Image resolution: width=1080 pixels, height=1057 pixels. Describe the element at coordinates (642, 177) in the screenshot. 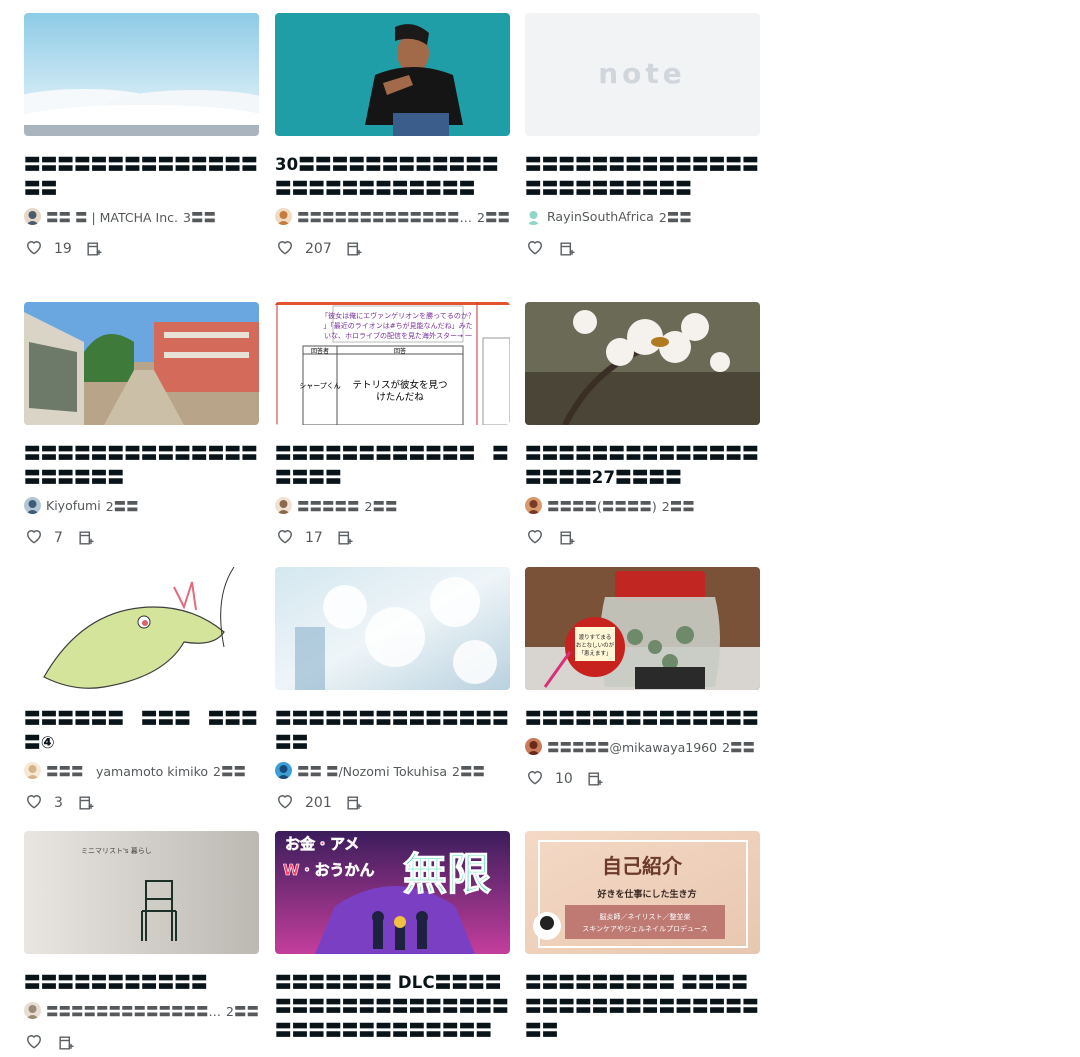

I see `article-title: 〓〓〓〓〓〓〓〓〓〓〓〓〓〓〓〓〓〓〓〓〓〓〓〓` at that location.